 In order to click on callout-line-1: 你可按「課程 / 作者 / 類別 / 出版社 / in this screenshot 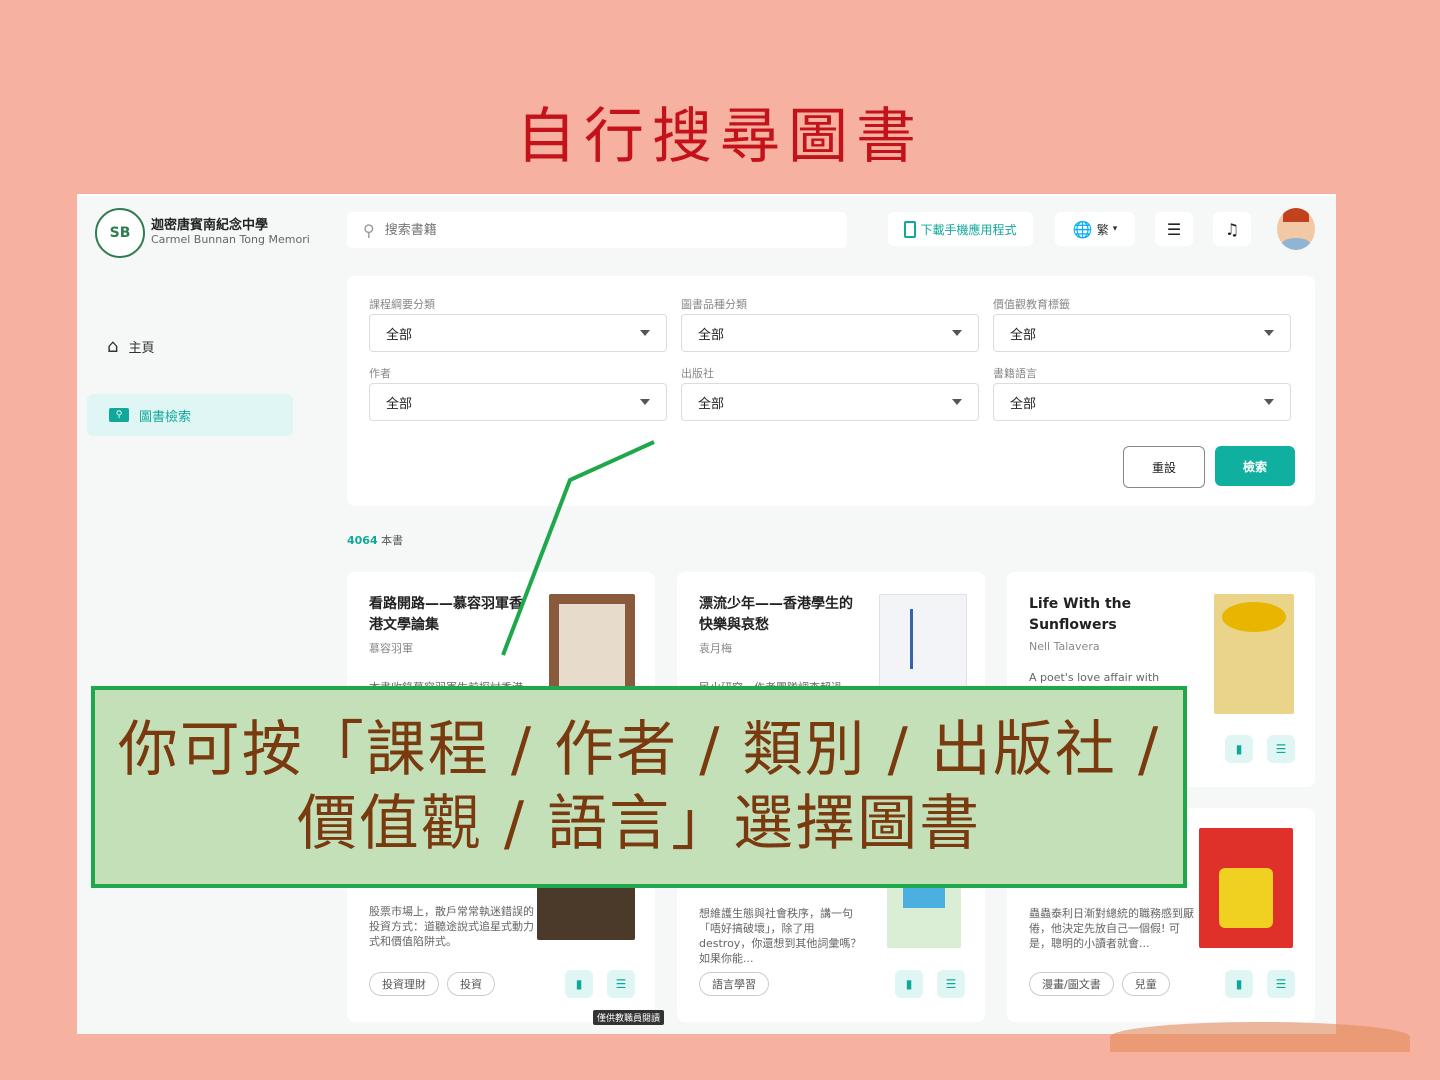, I will do `click(639, 750)`.